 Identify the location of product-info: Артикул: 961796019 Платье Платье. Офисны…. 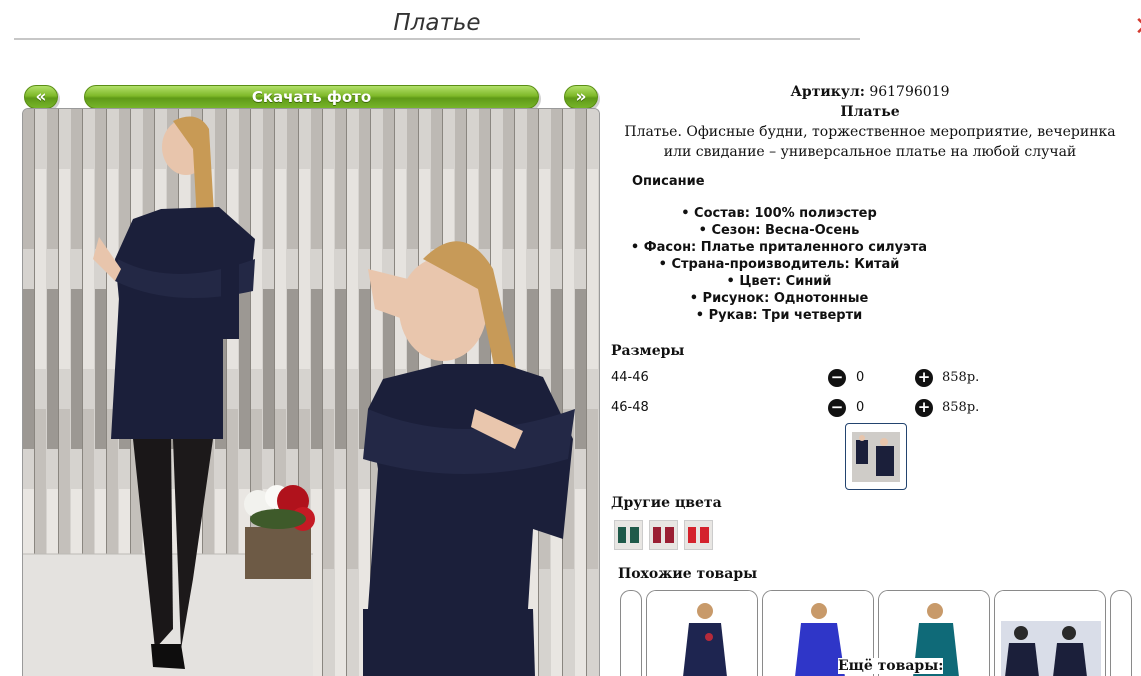
(870, 122).